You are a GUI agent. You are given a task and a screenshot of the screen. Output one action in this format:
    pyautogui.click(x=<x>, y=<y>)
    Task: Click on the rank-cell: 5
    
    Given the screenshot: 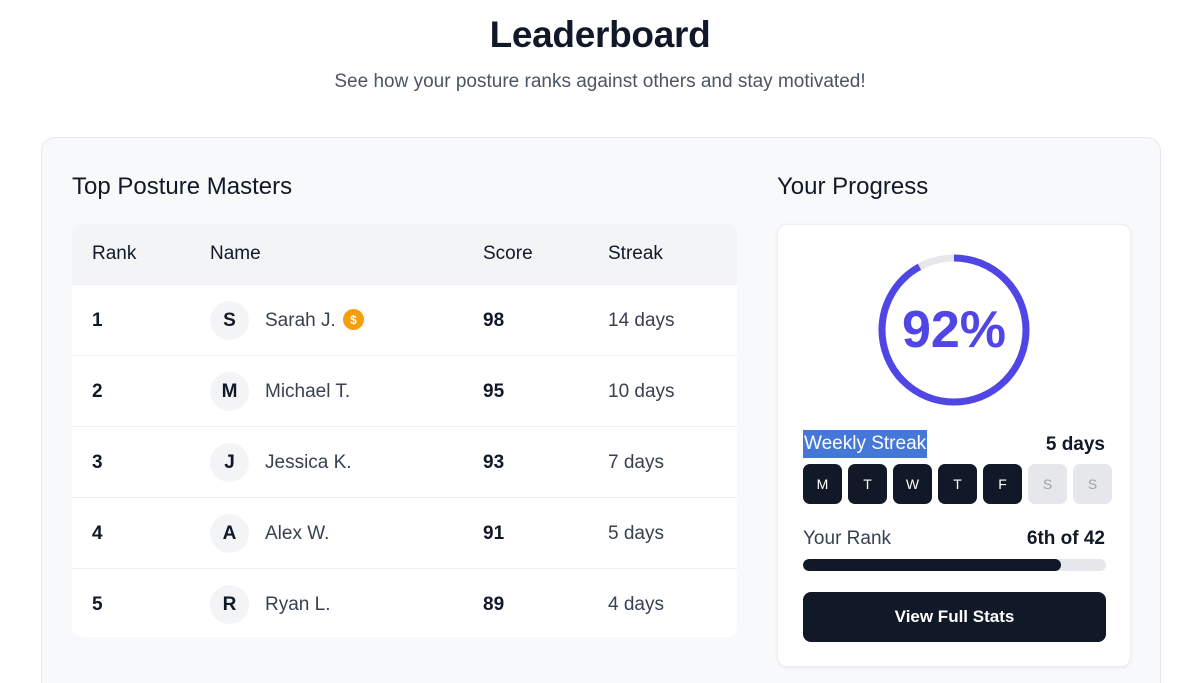 What is the action you would take?
    pyautogui.click(x=97, y=604)
    